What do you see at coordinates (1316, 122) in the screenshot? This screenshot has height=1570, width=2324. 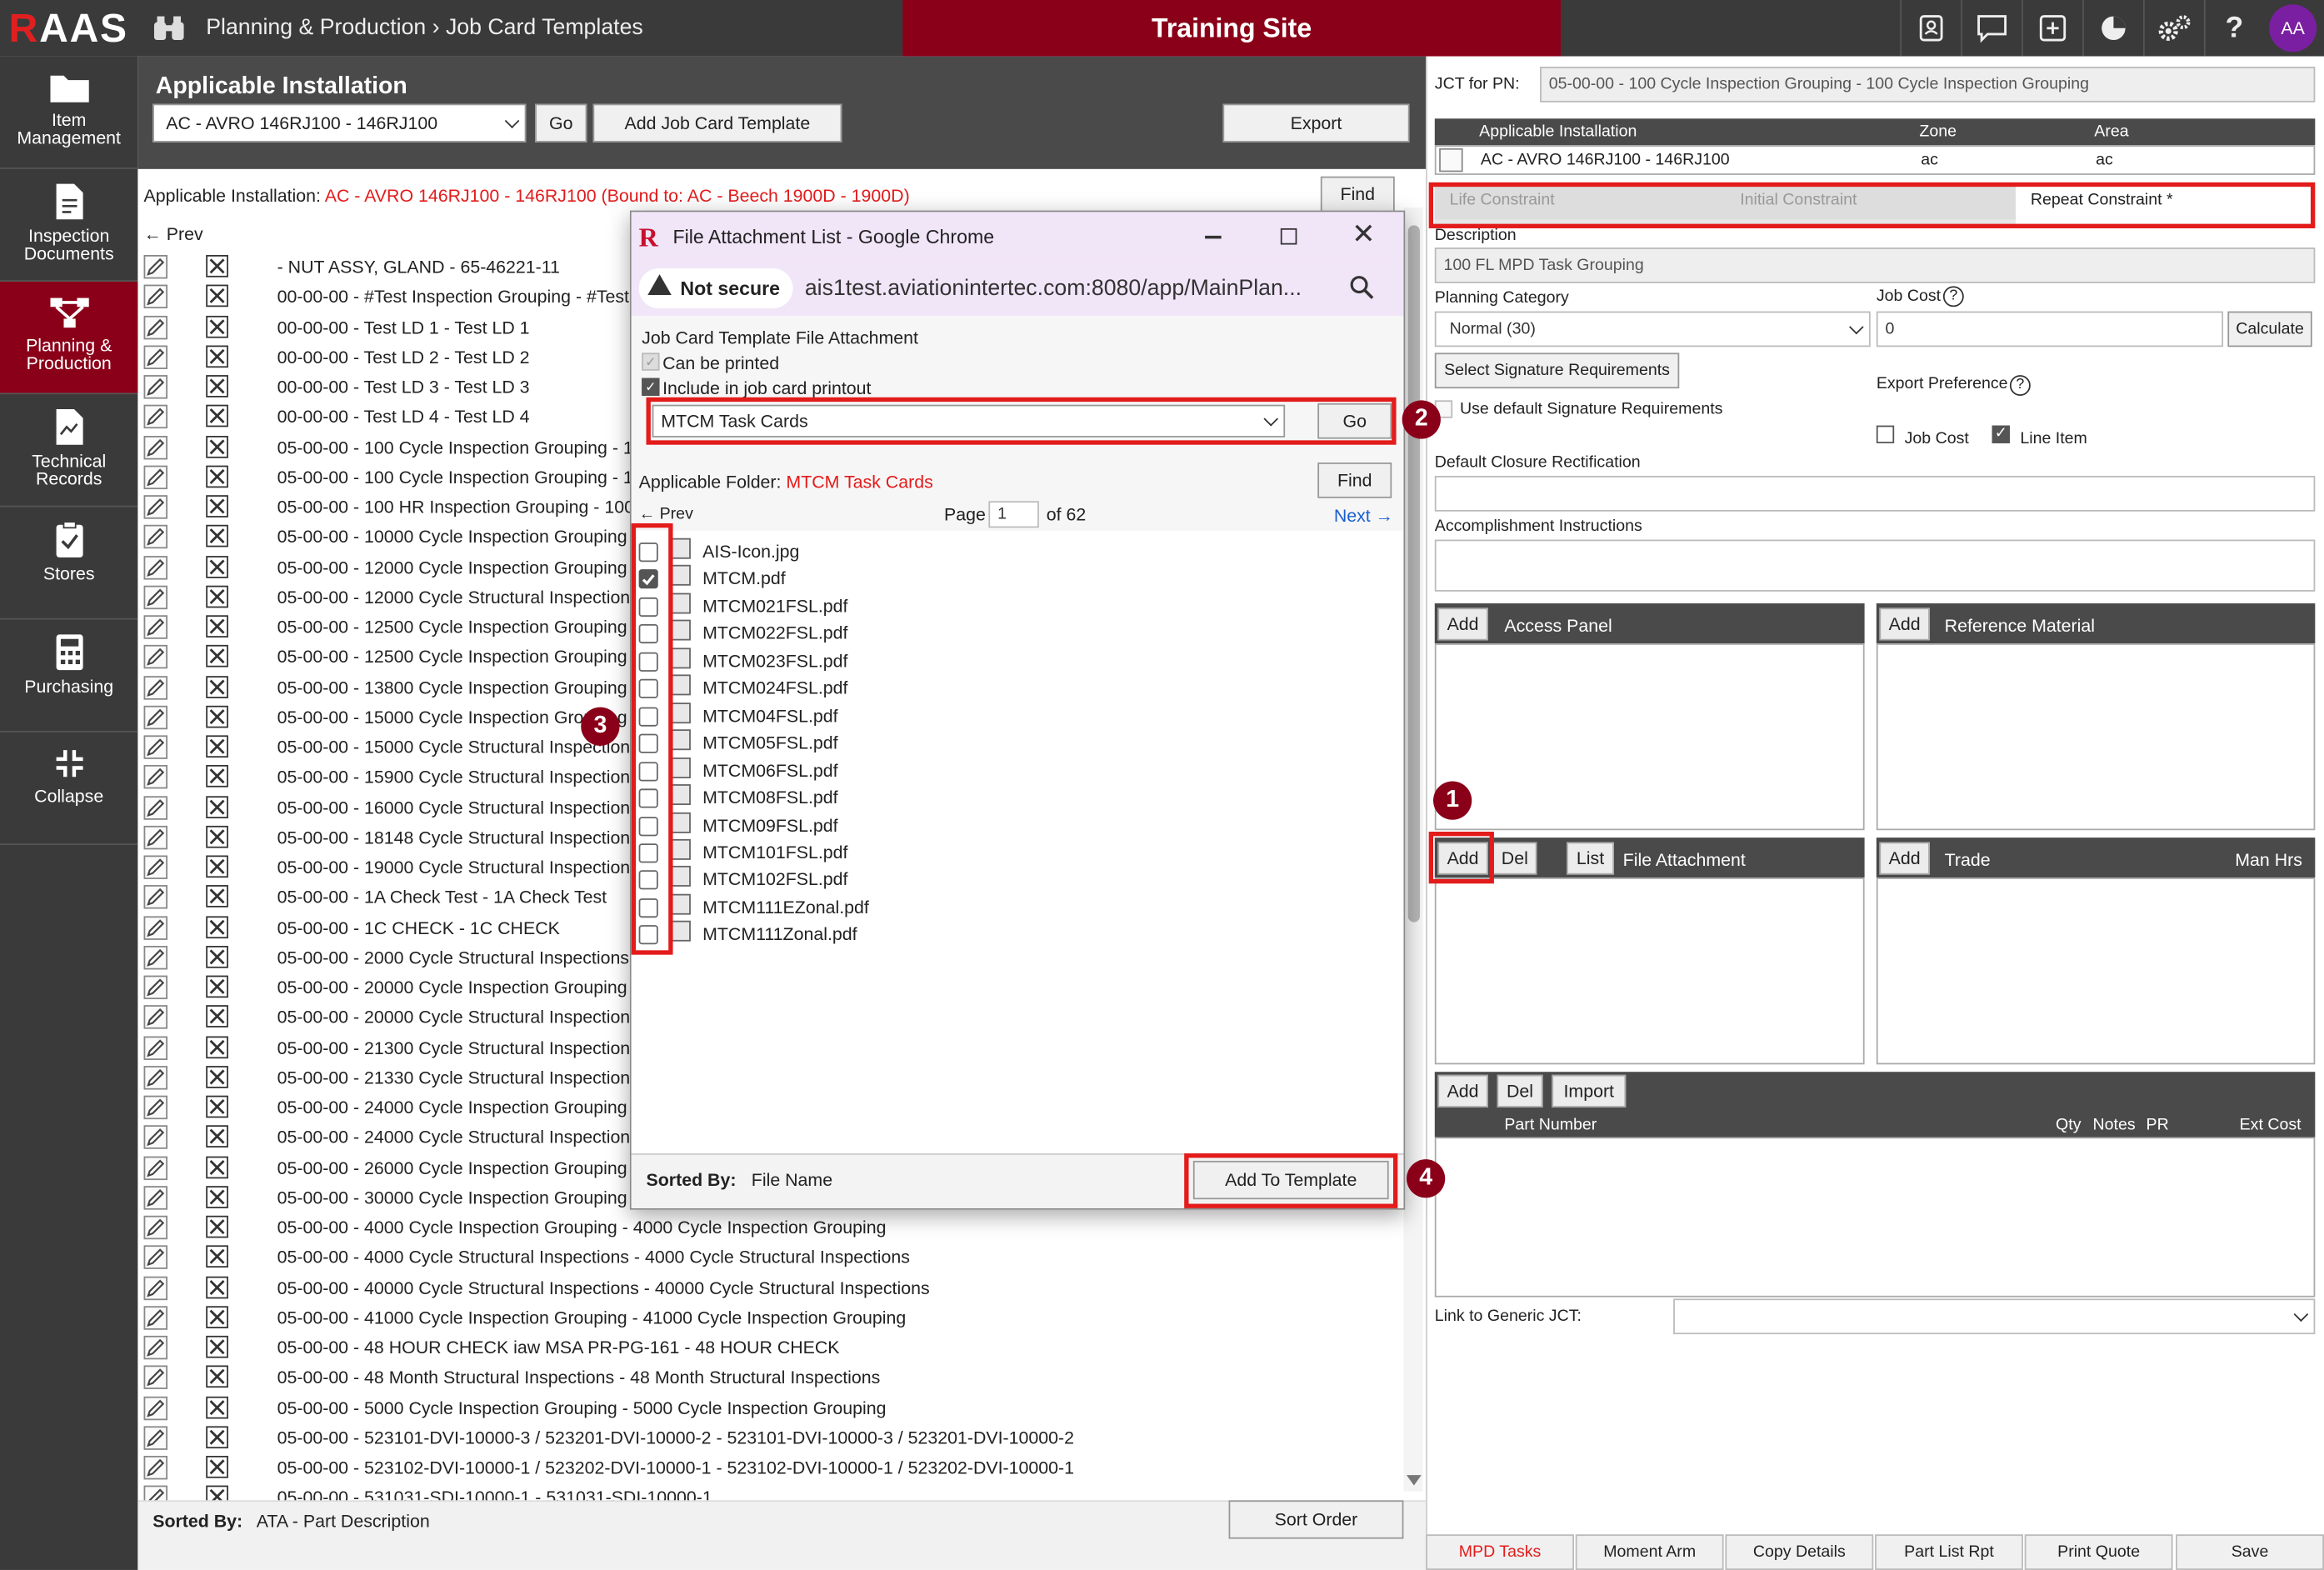 I see `export-button: Export` at bounding box center [1316, 122].